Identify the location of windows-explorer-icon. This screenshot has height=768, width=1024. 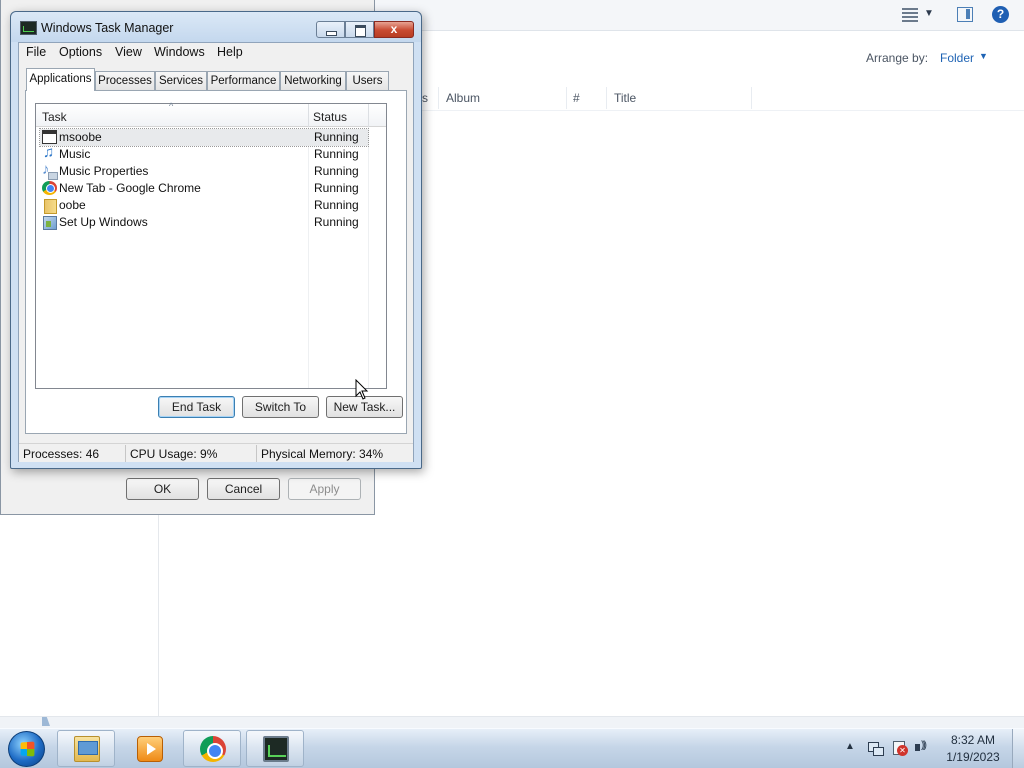
(87, 749).